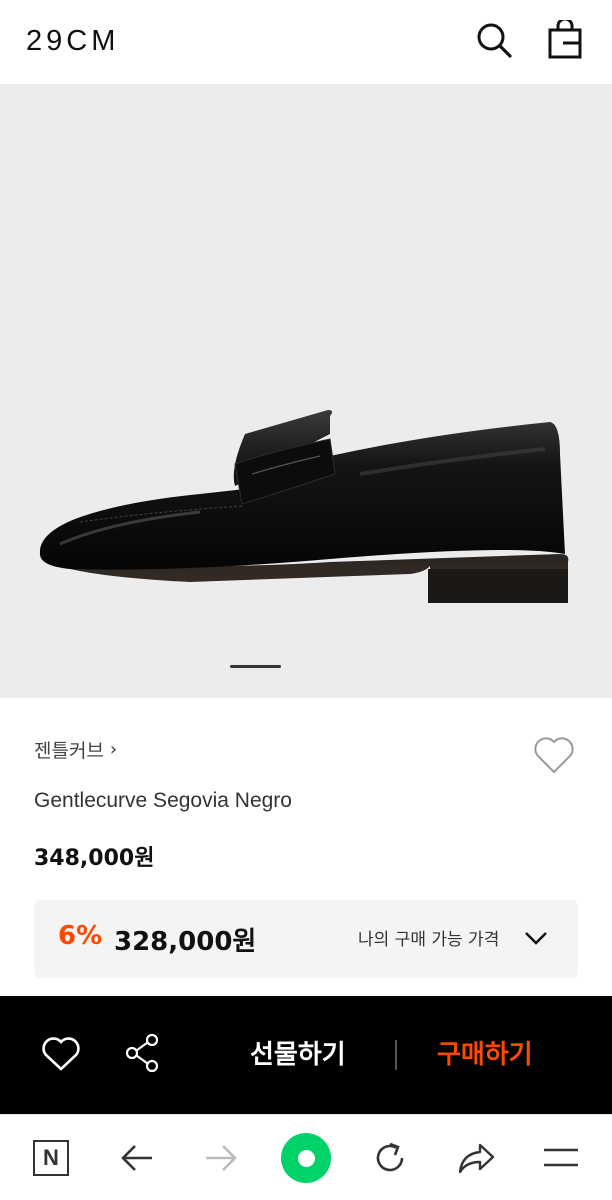 This screenshot has width=612, height=1200. I want to click on wishlist-heart-icon, so click(554, 755).